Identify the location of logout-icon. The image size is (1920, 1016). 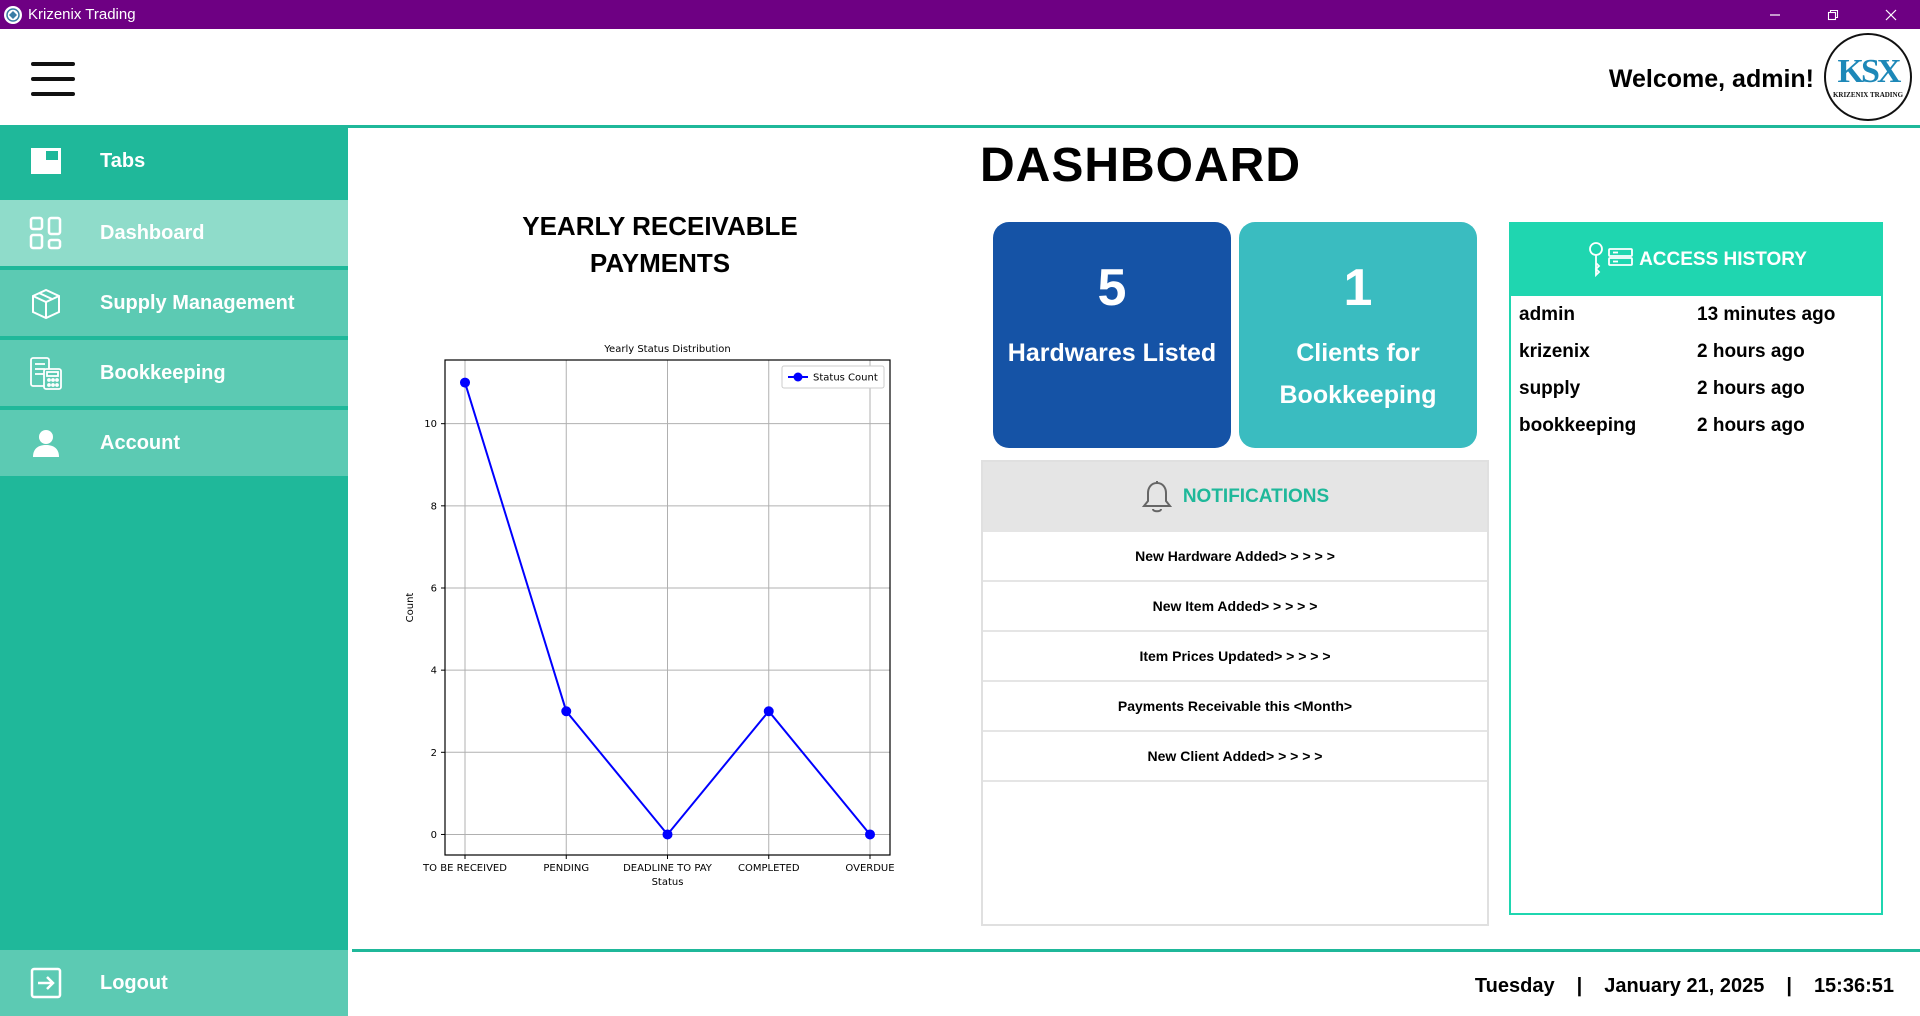
(46, 983).